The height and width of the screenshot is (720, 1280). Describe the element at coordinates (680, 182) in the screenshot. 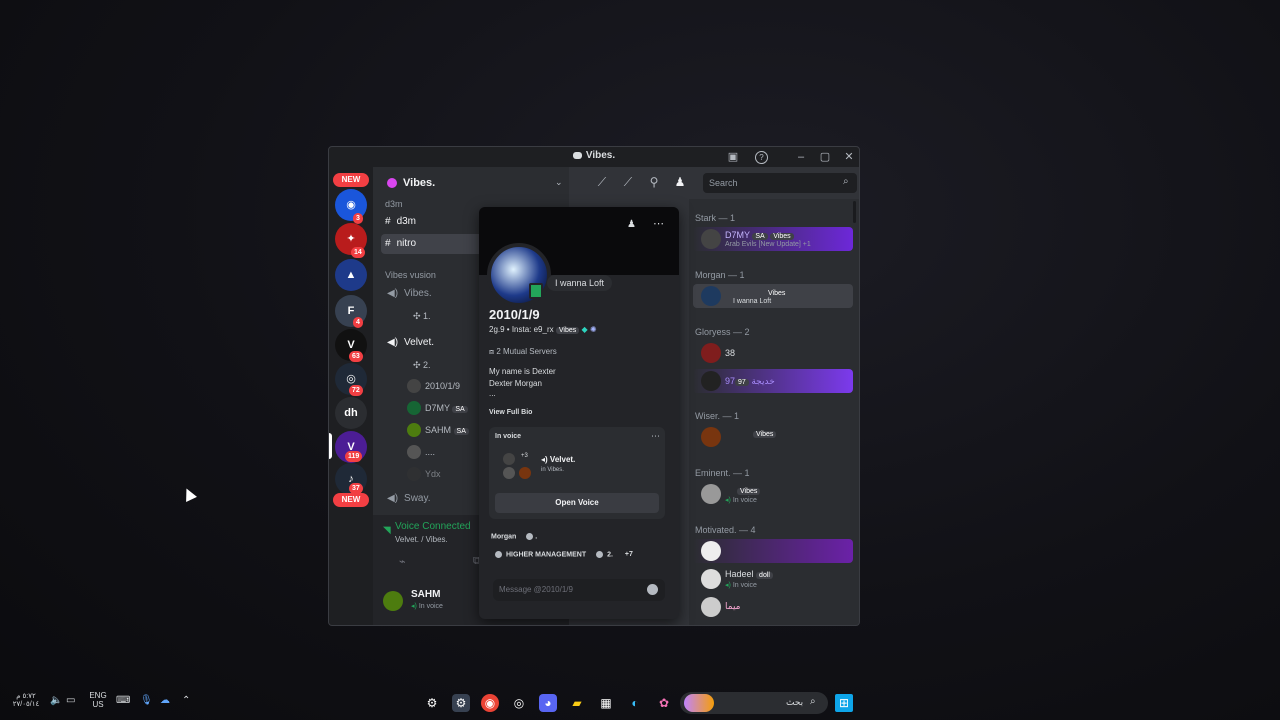

I see `member-list-icon: ♟` at that location.